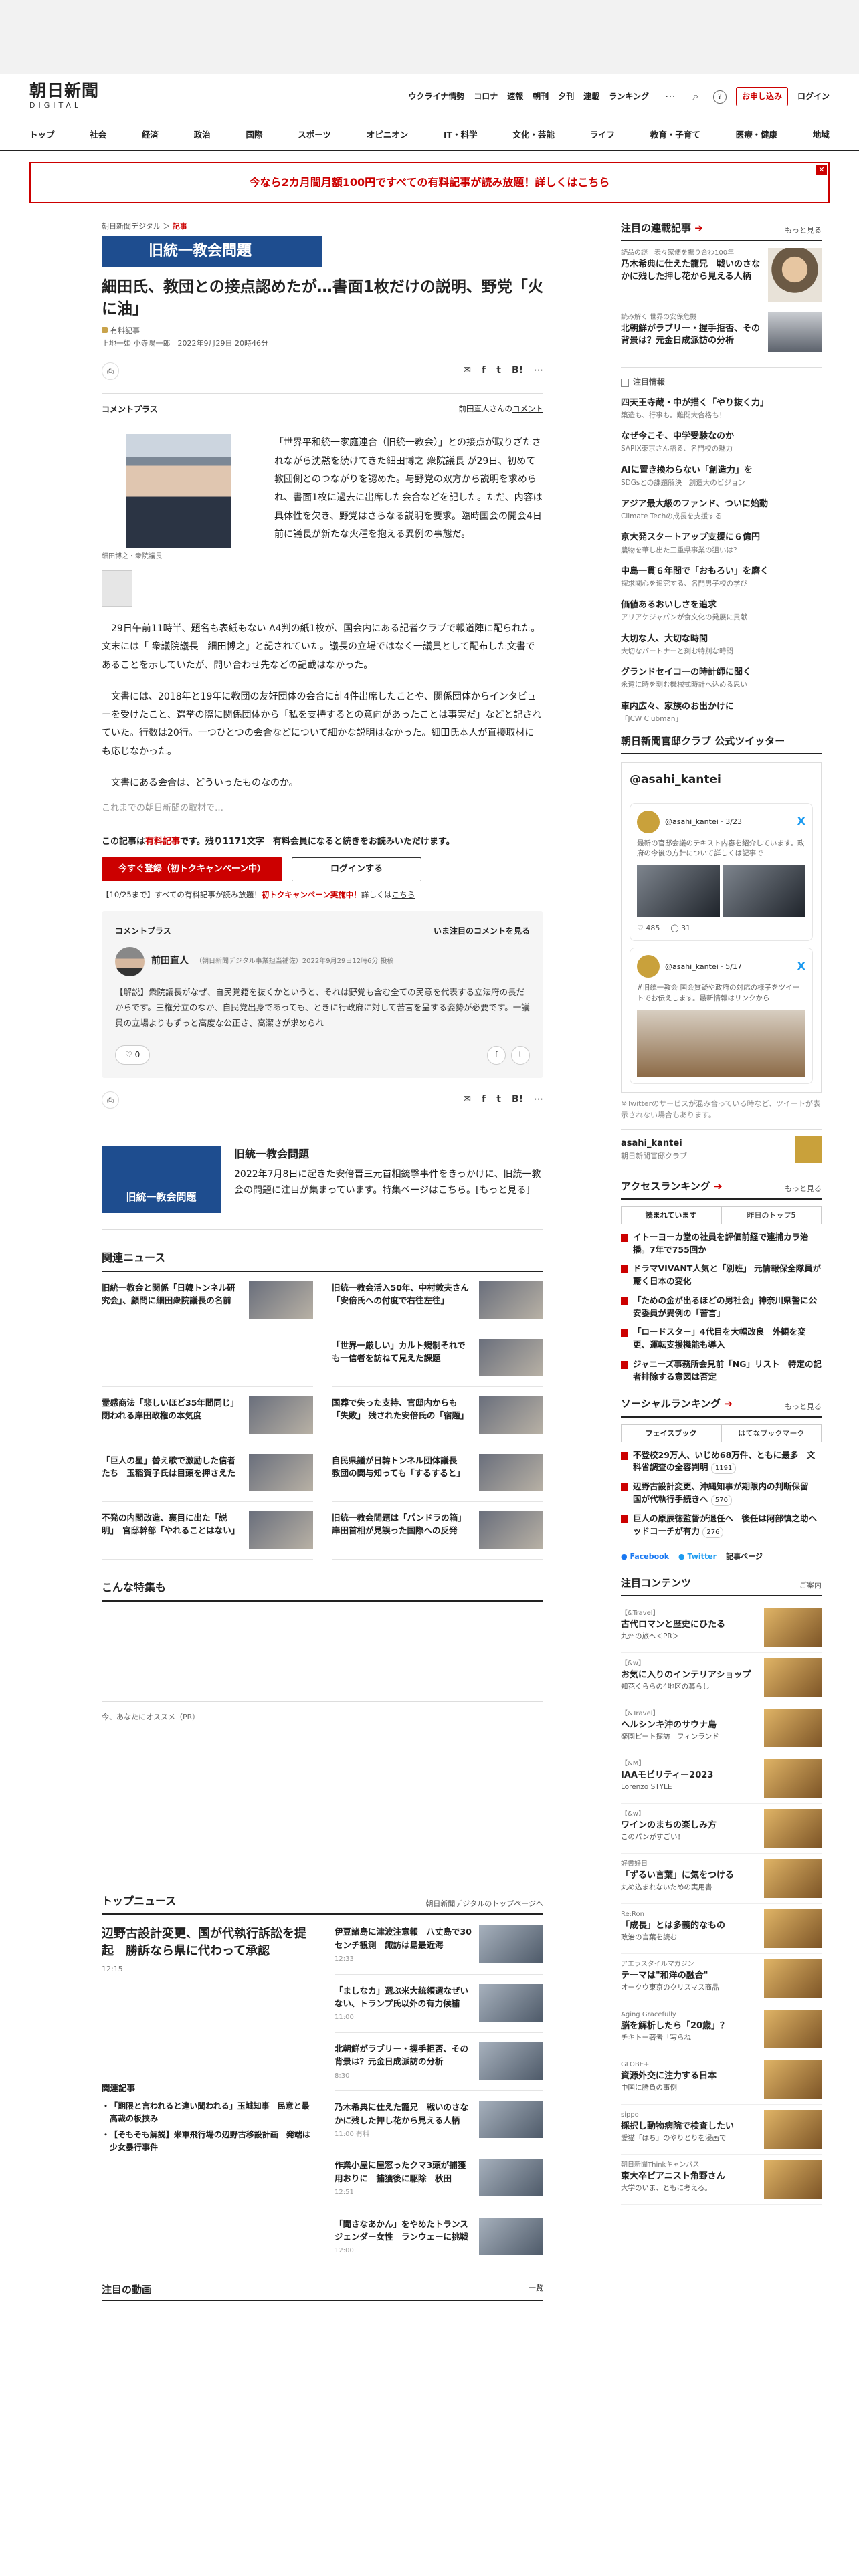 This screenshot has width=859, height=2576. What do you see at coordinates (721, 1778) in the screenshot?
I see `list-item: 【&M】 IAAモビリティー2023 Lorenzo STYLE` at bounding box center [721, 1778].